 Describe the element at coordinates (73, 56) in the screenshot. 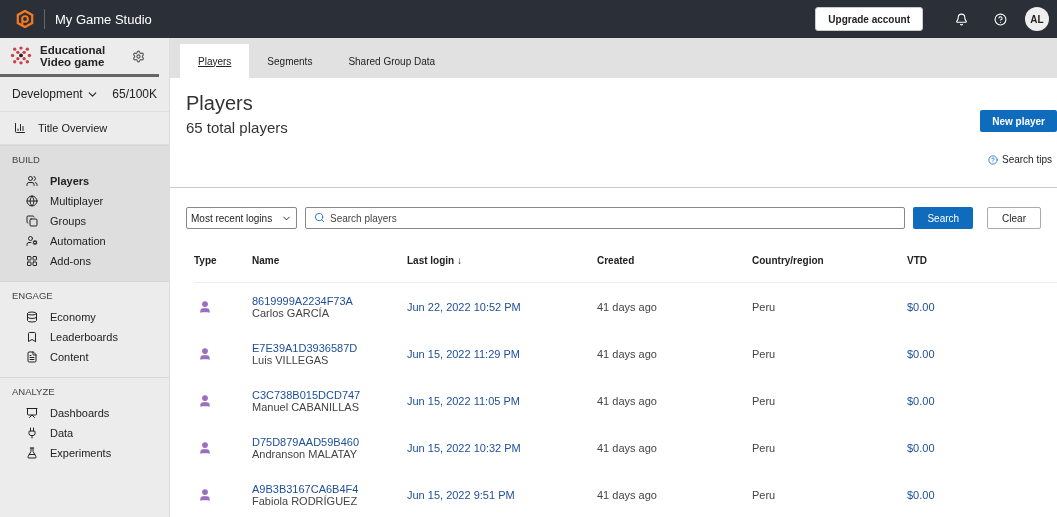

I see `game-title: Educational Video game` at that location.